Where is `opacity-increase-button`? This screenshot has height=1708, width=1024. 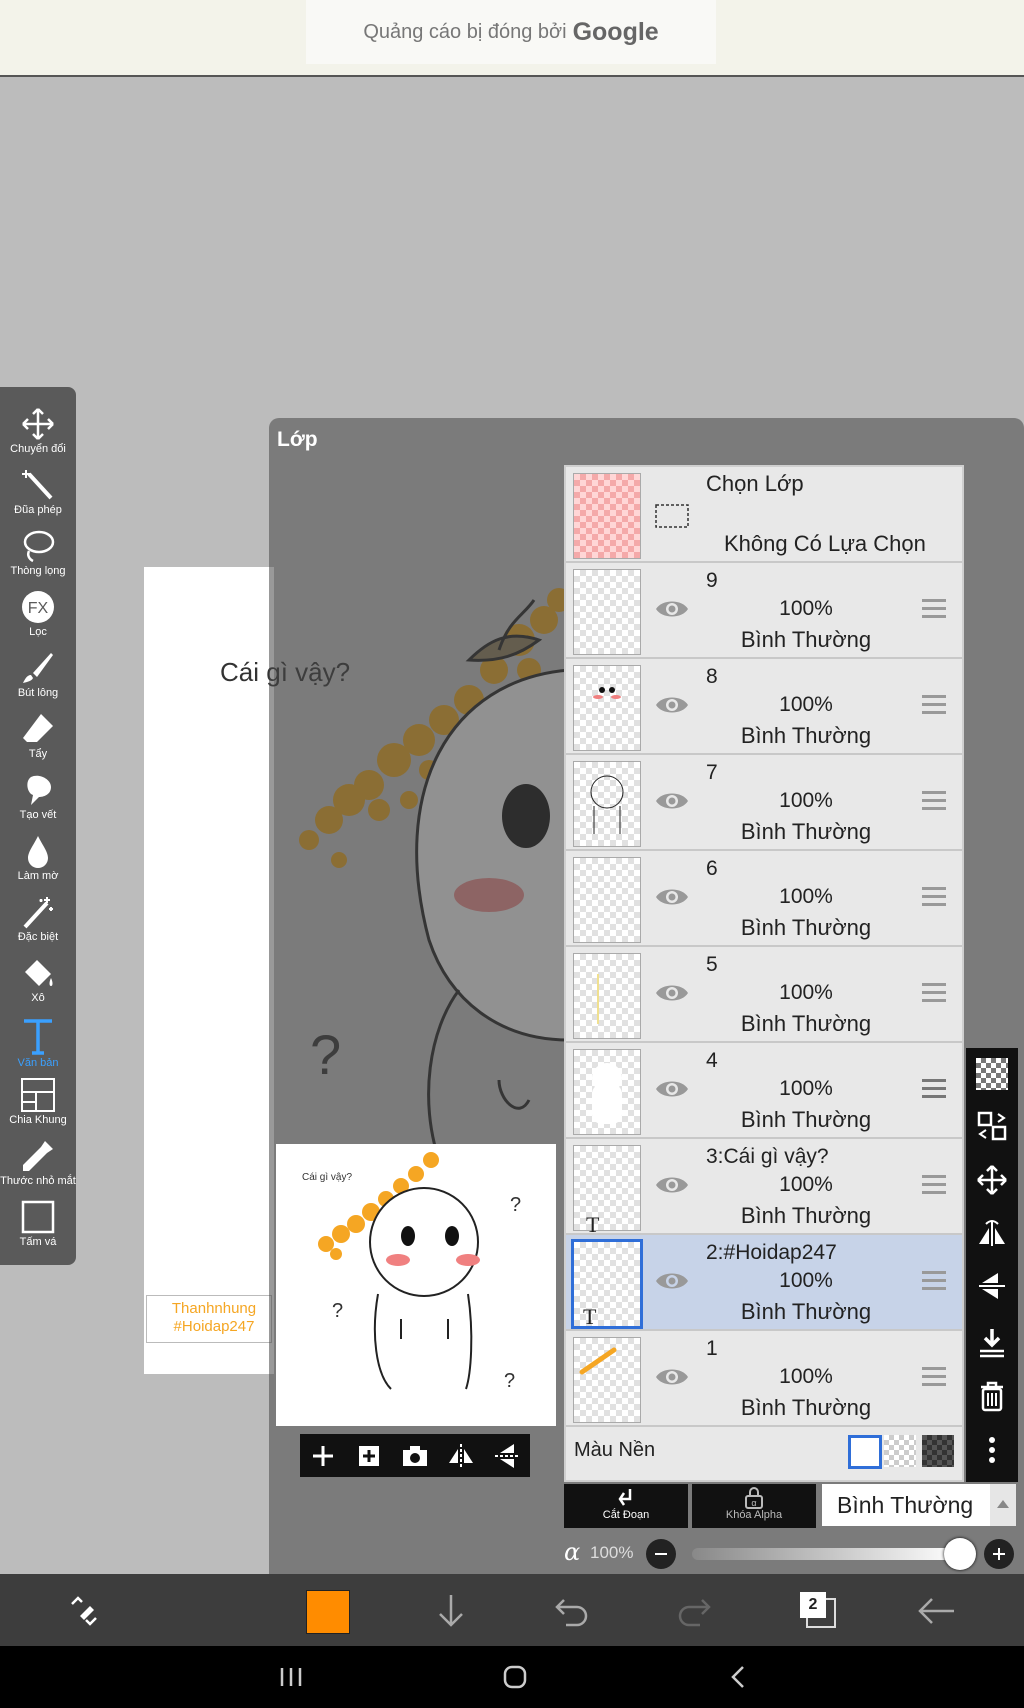
opacity-increase-button is located at coordinates (999, 1554).